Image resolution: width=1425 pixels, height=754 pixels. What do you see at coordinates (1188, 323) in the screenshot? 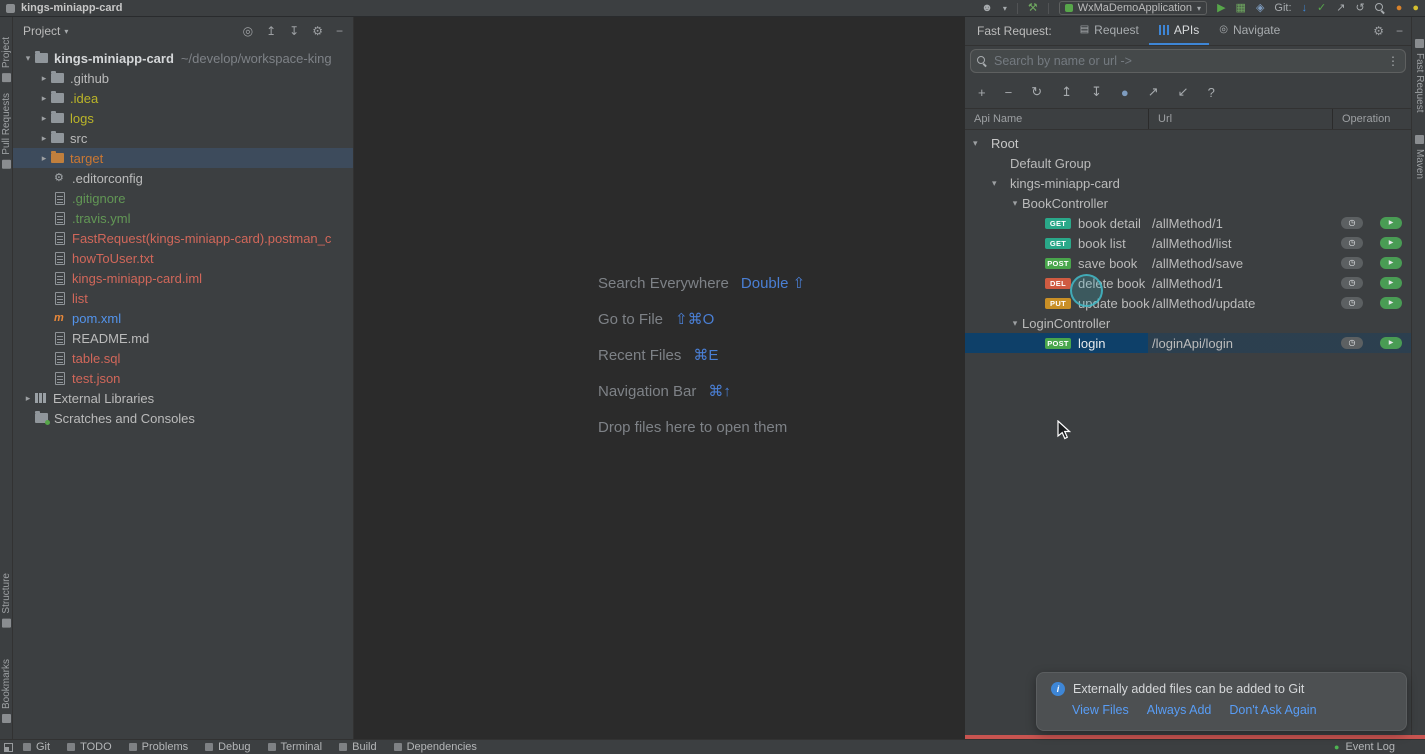
I see `api-tree-row-controller: ▾ LoginController` at bounding box center [1188, 323].